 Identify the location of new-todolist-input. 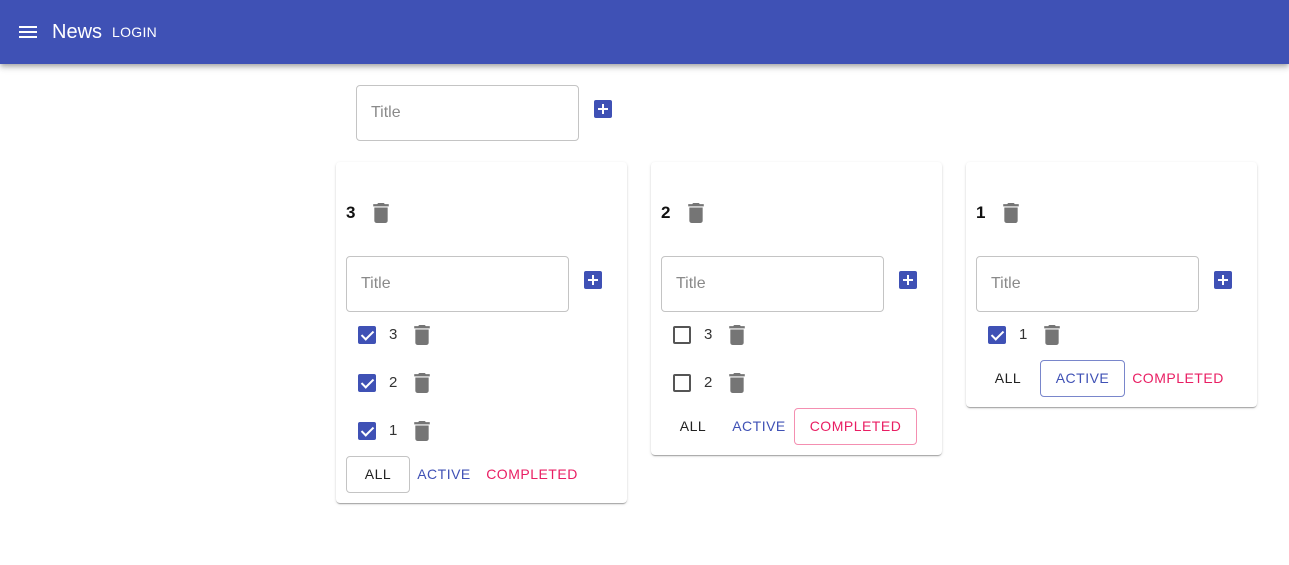
(467, 113).